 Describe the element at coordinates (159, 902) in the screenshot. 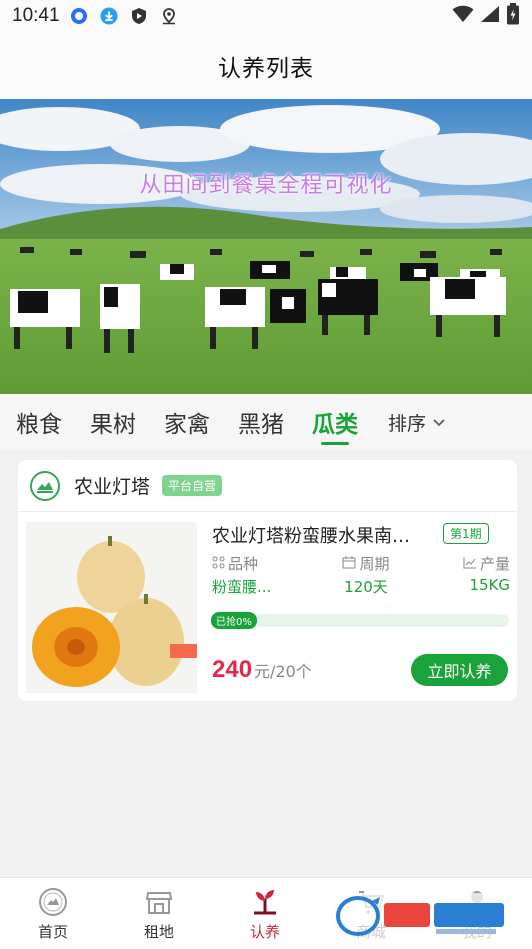

I see `store-icon` at that location.